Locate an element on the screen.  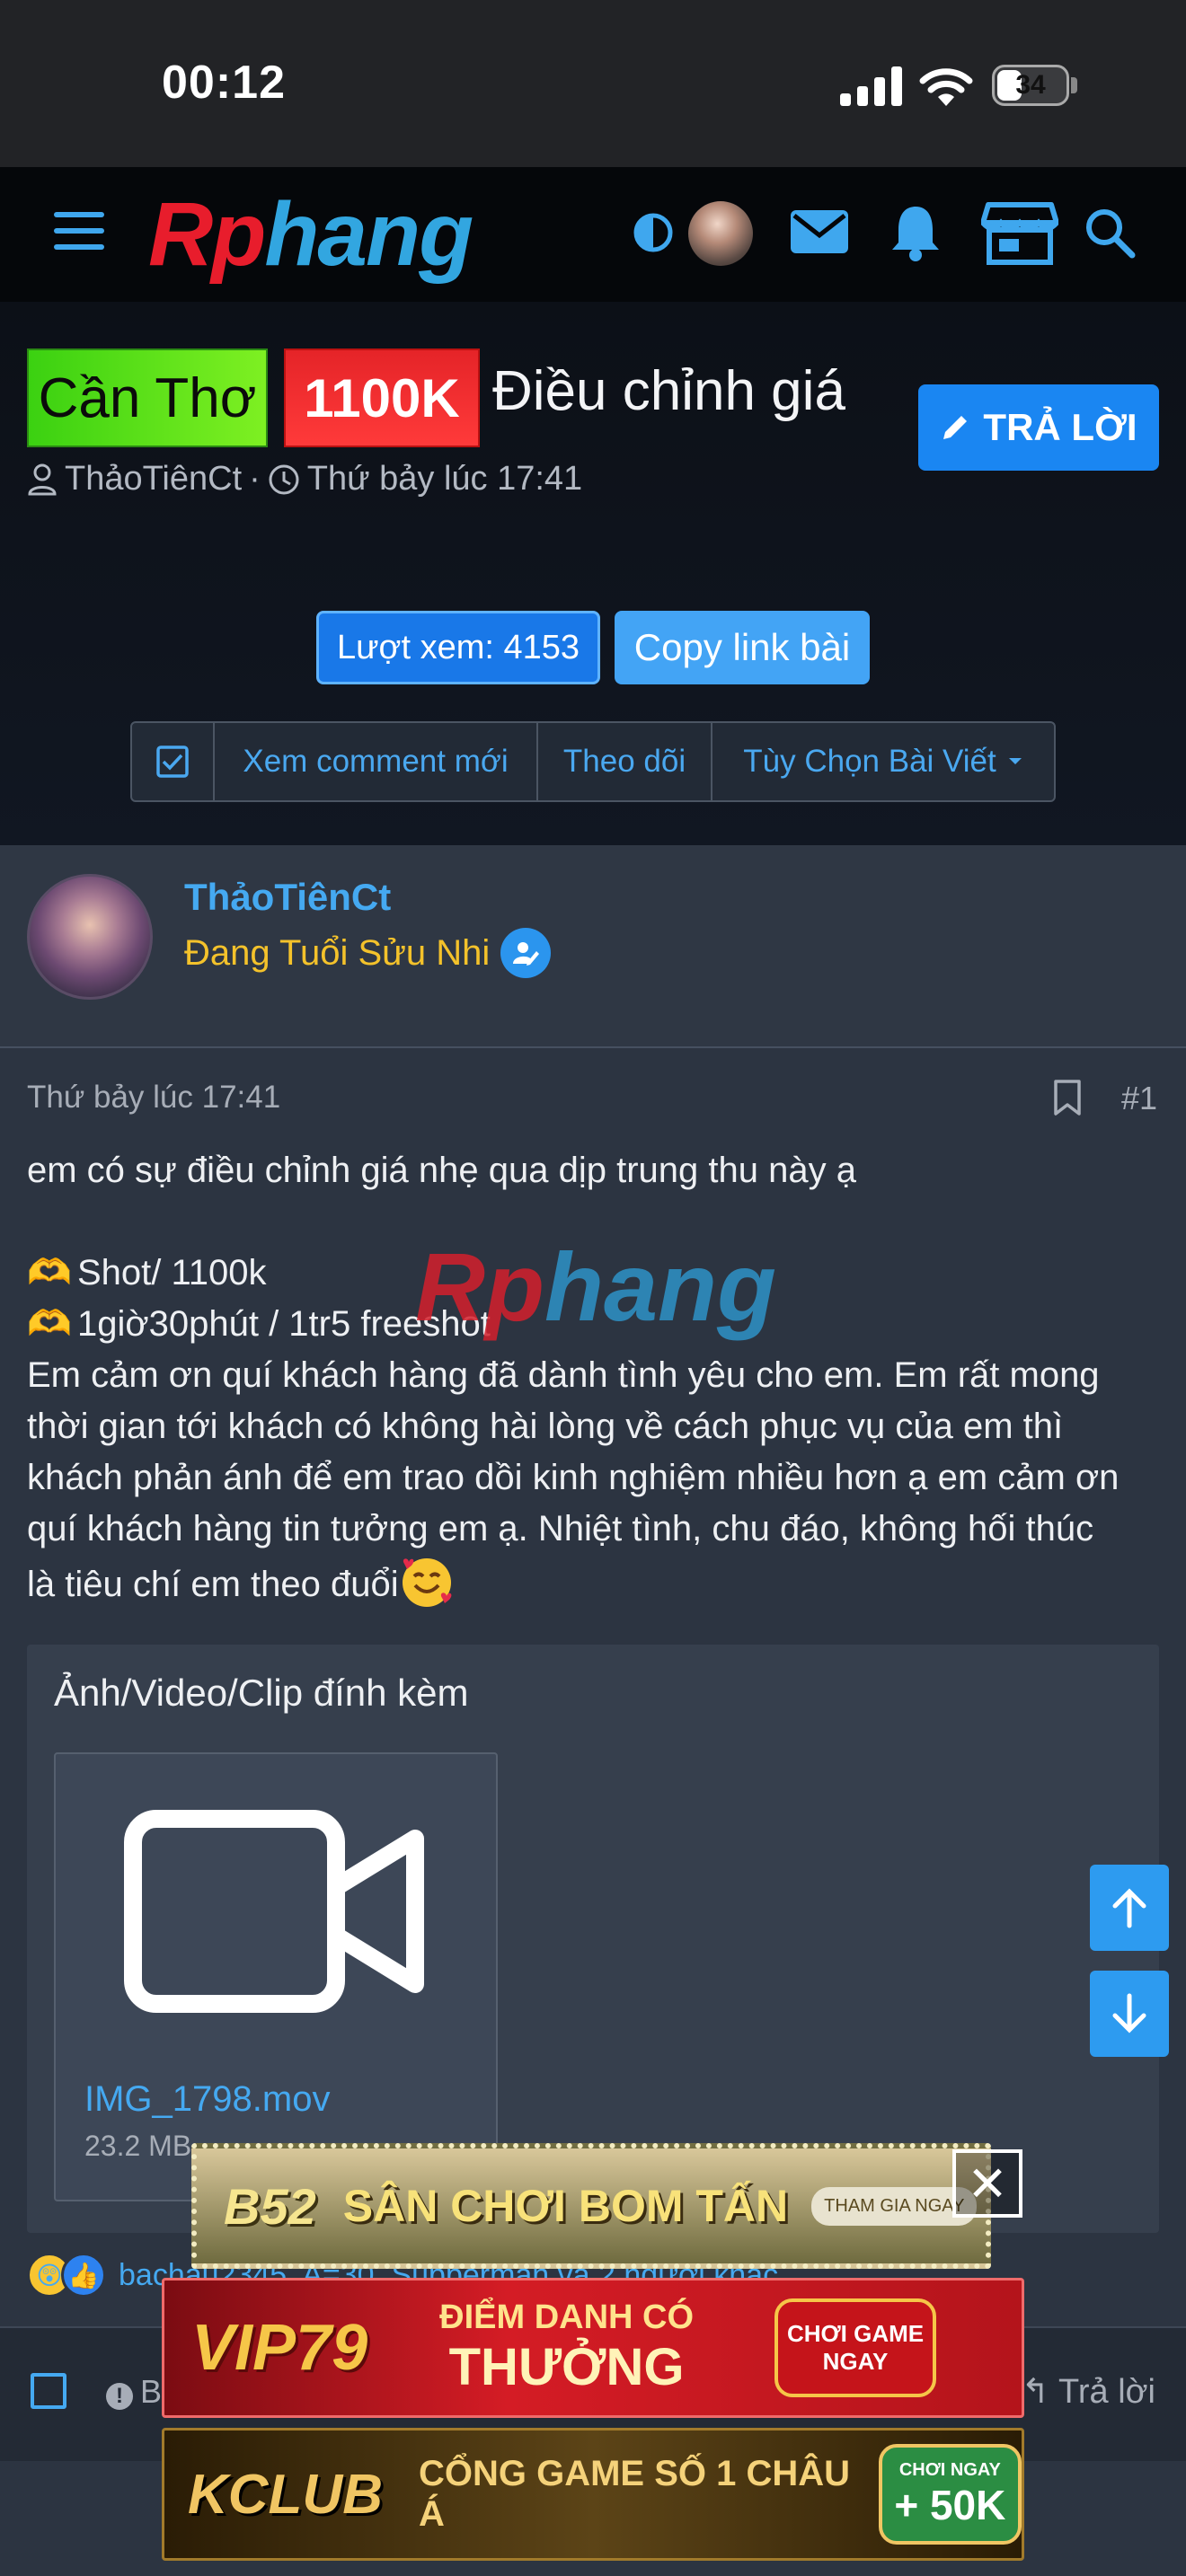
thread-date: Thứ bảy lúc 17:41 is located at coordinates (444, 479).